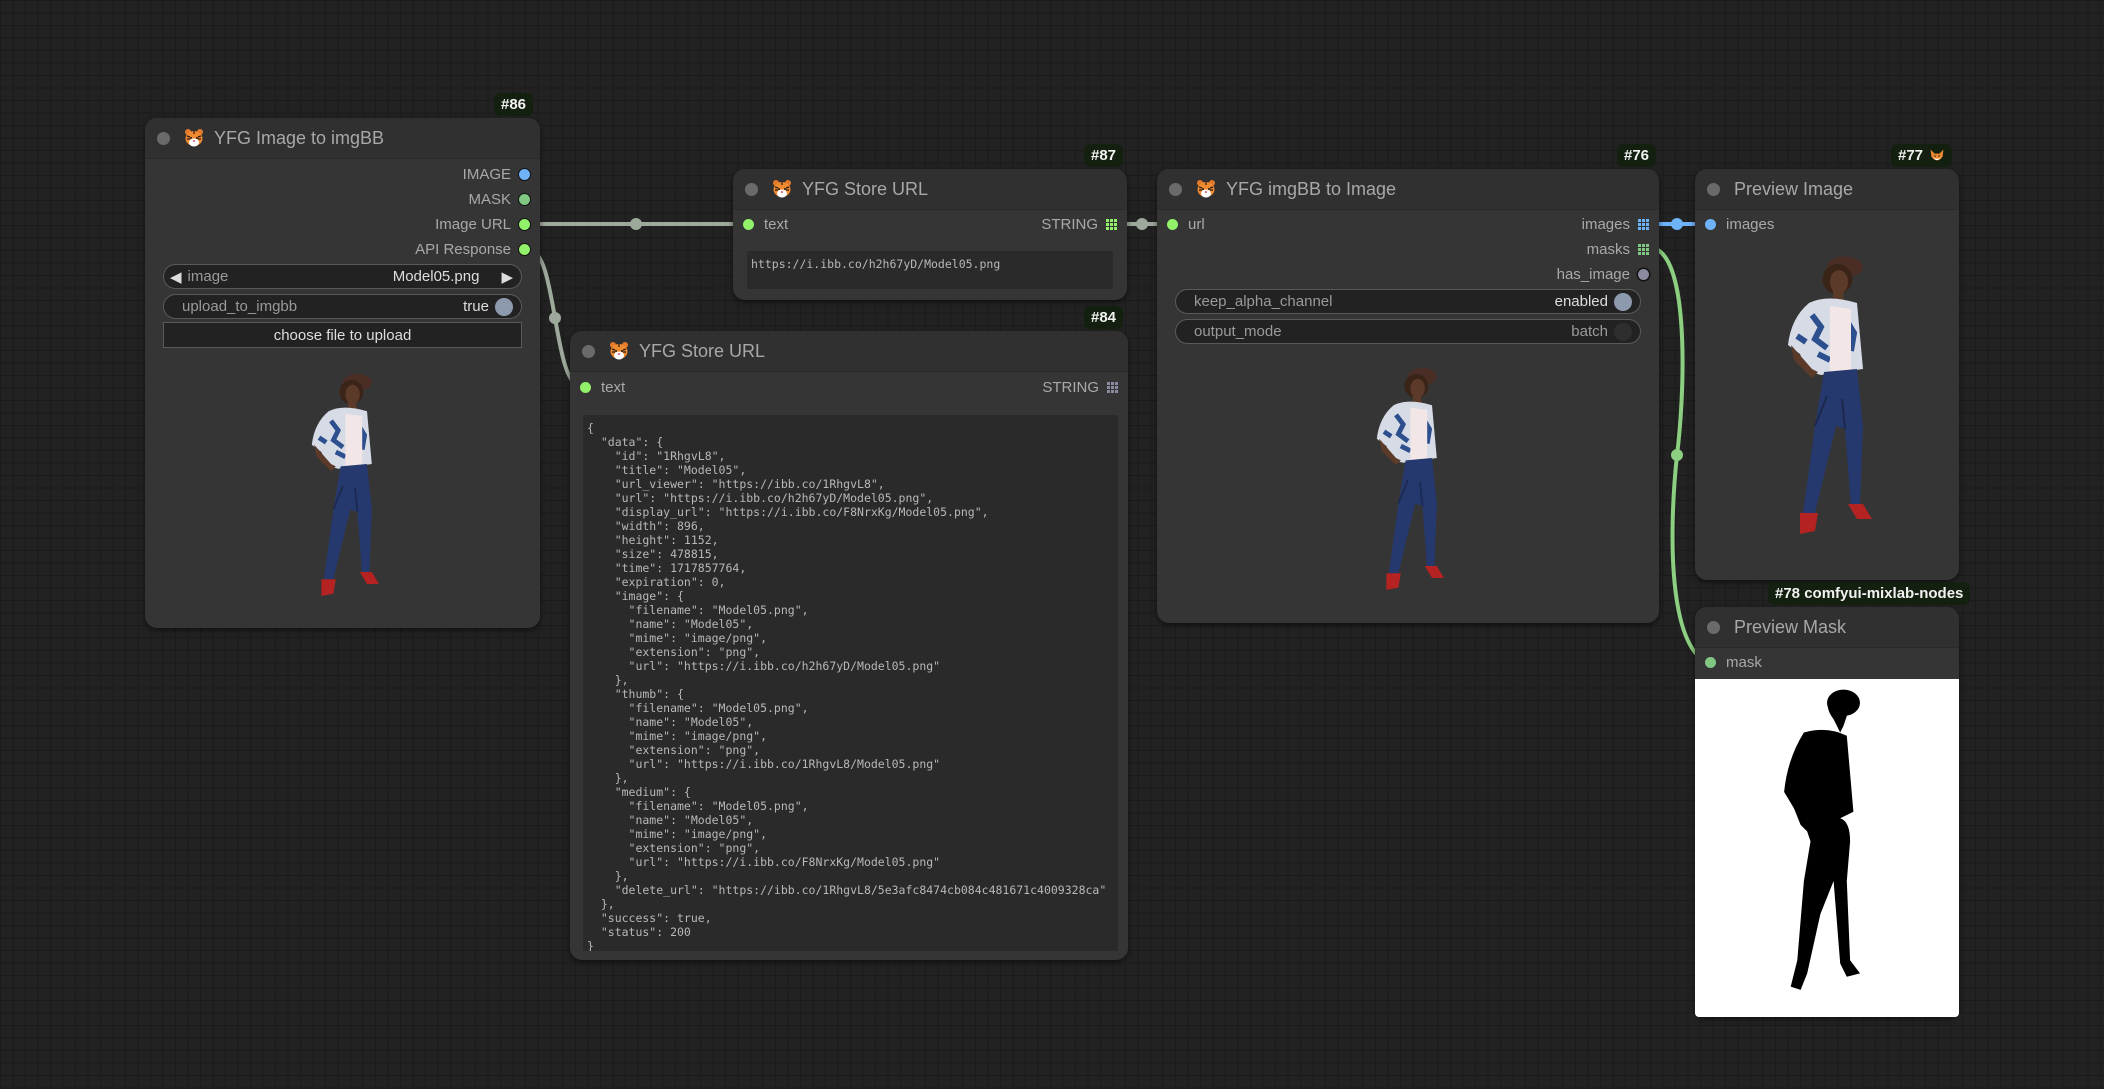 This screenshot has height=1089, width=2104. Describe the element at coordinates (240, 306) in the screenshot. I see `widget-label: upload_to_imgbb` at that location.